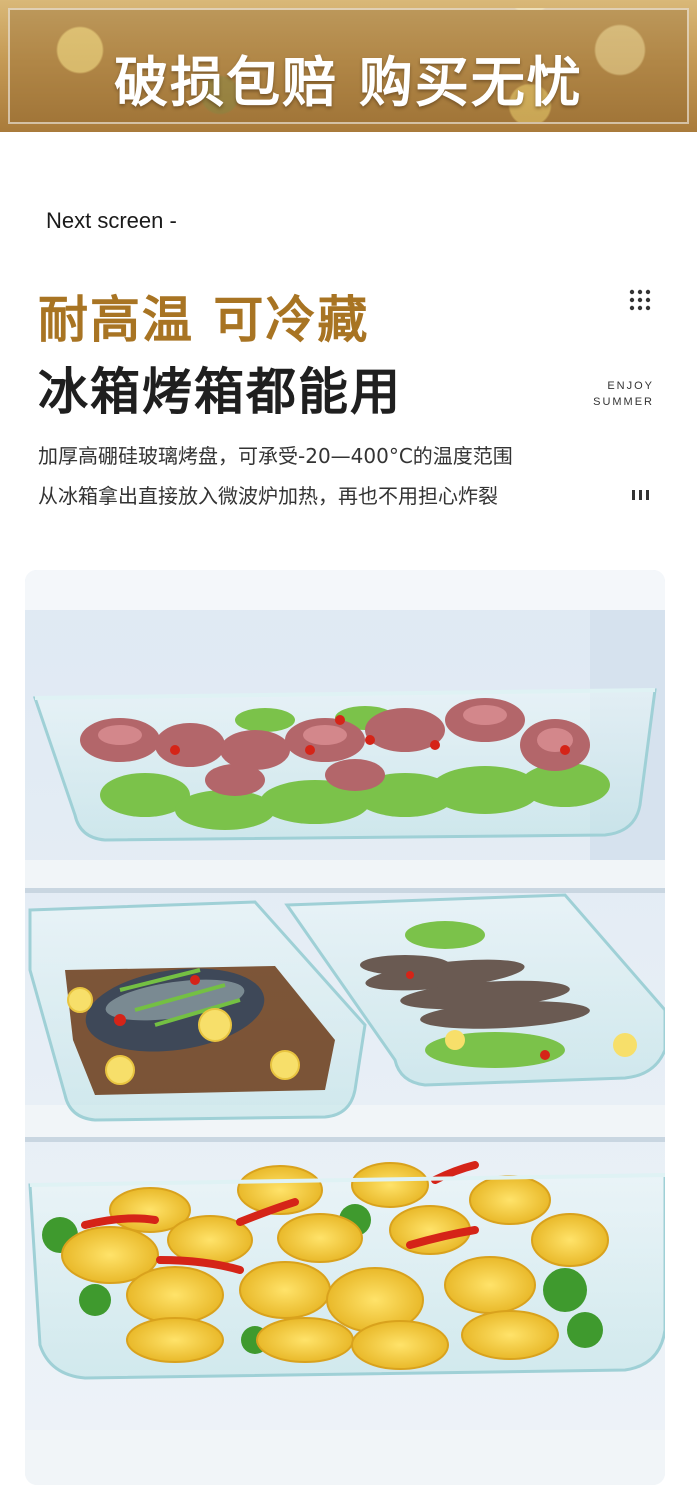  Describe the element at coordinates (220, 392) in the screenshot. I see `headline-secondary: 冰箱烤箱都能用` at that location.